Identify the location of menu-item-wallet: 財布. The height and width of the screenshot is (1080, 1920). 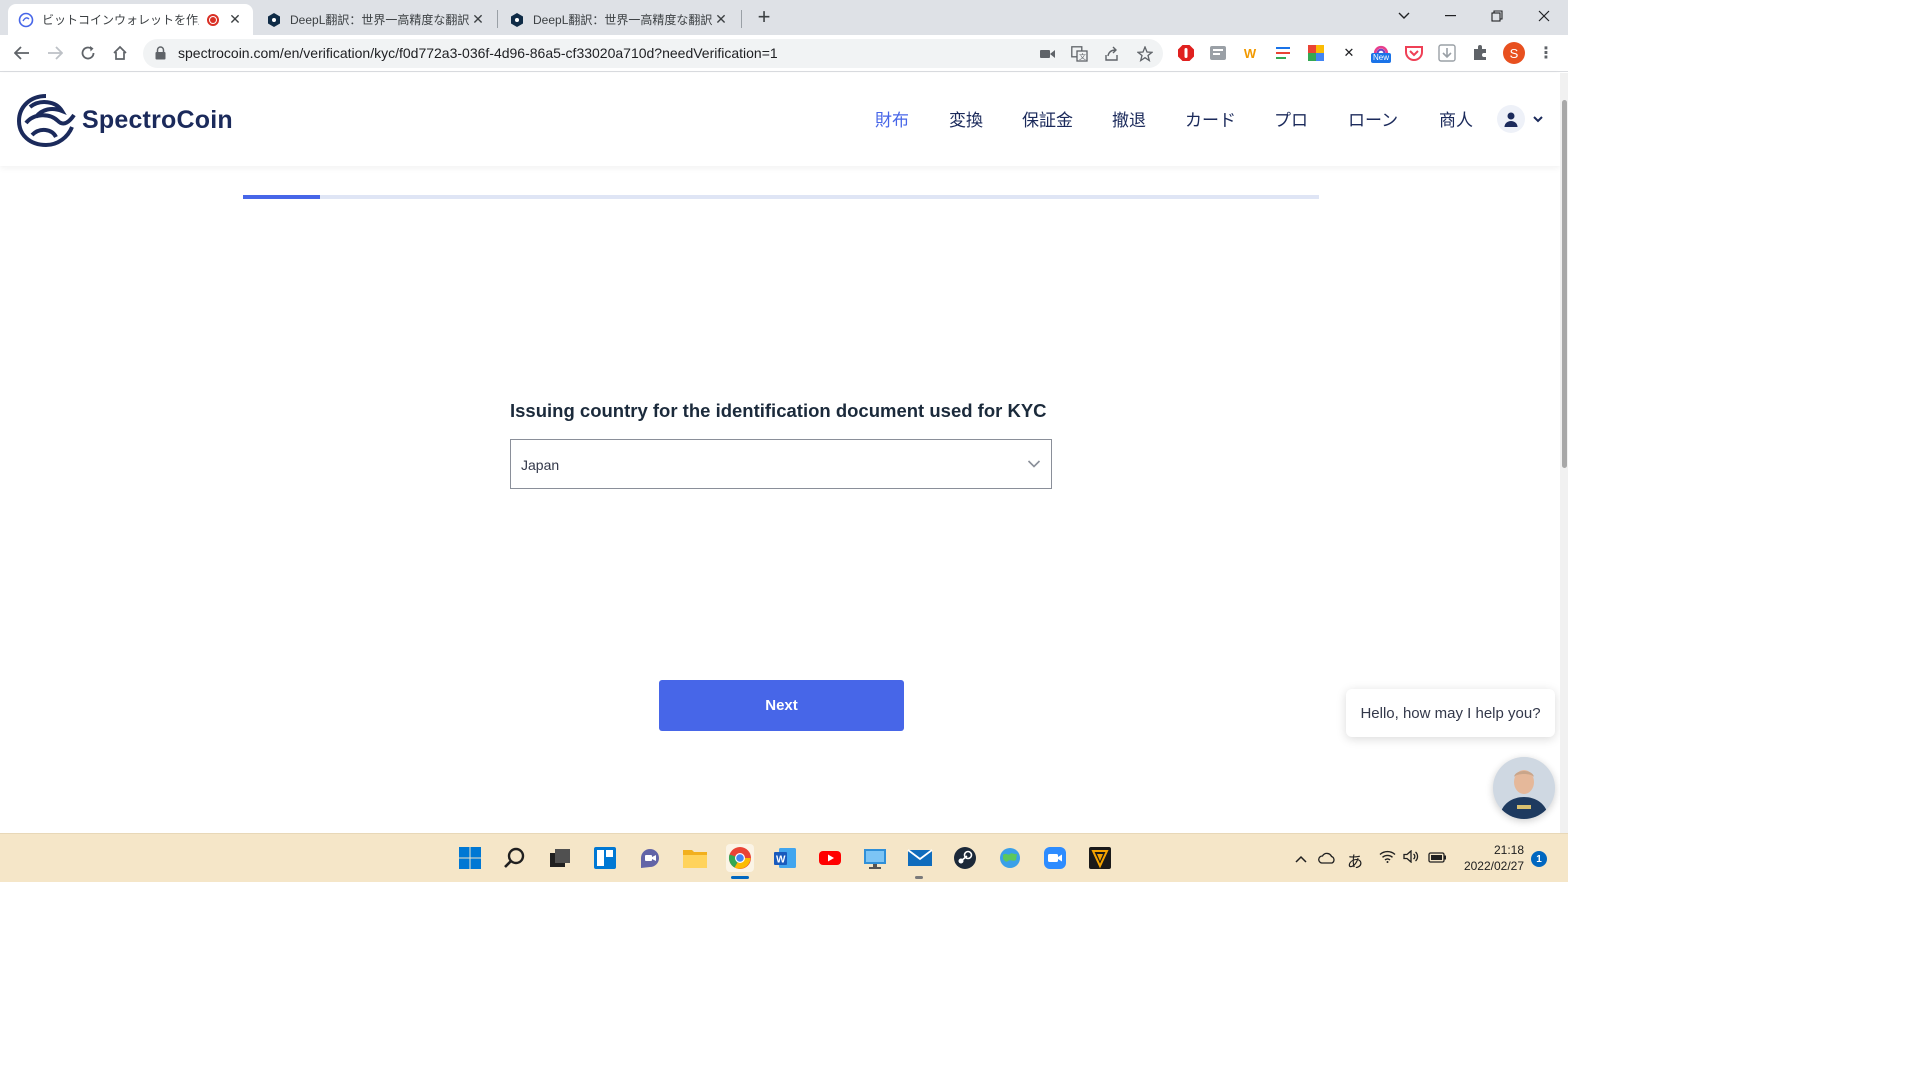
(892, 118).